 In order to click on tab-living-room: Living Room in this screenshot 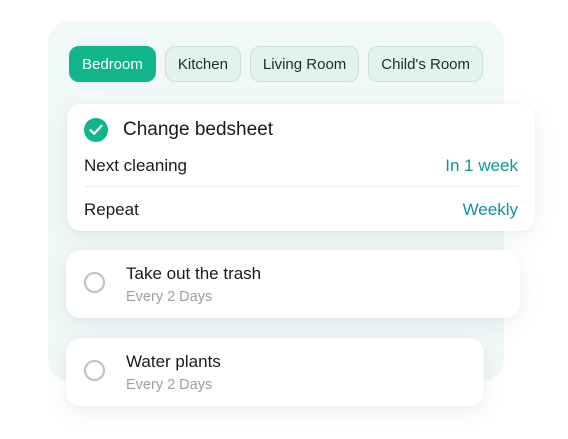, I will do `click(304, 64)`.